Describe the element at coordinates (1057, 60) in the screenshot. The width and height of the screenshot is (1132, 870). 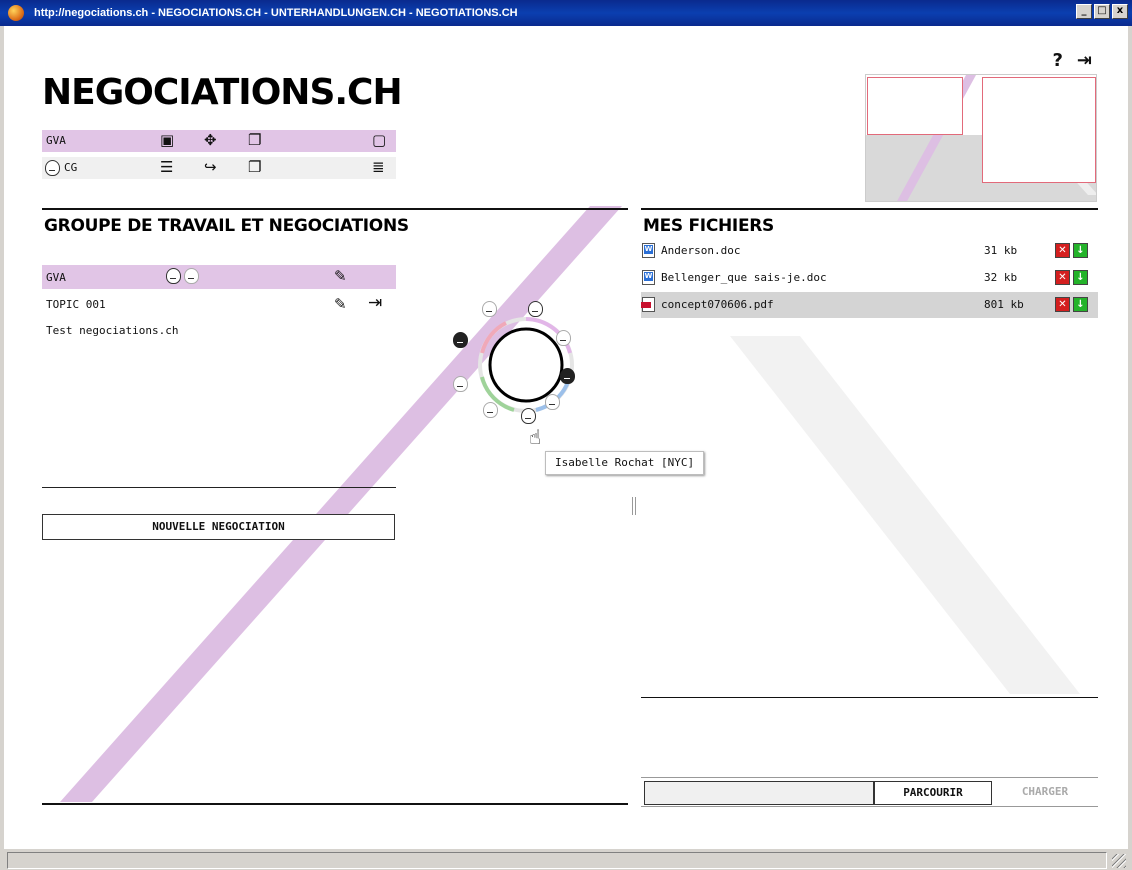
I see `help-icon: ?` at that location.